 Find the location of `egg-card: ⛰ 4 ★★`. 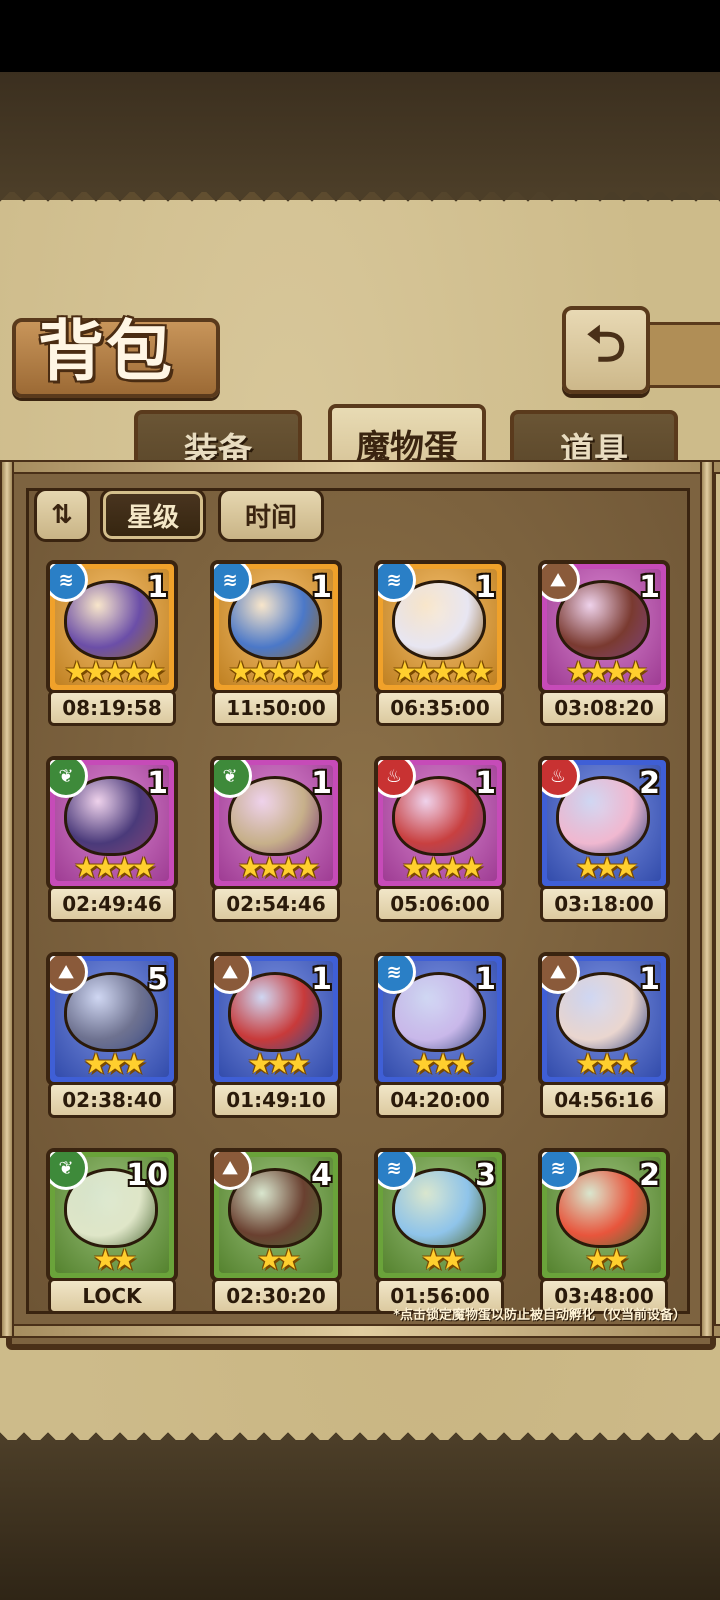

egg-card: ⛰ 4 ★★ is located at coordinates (276, 1215).